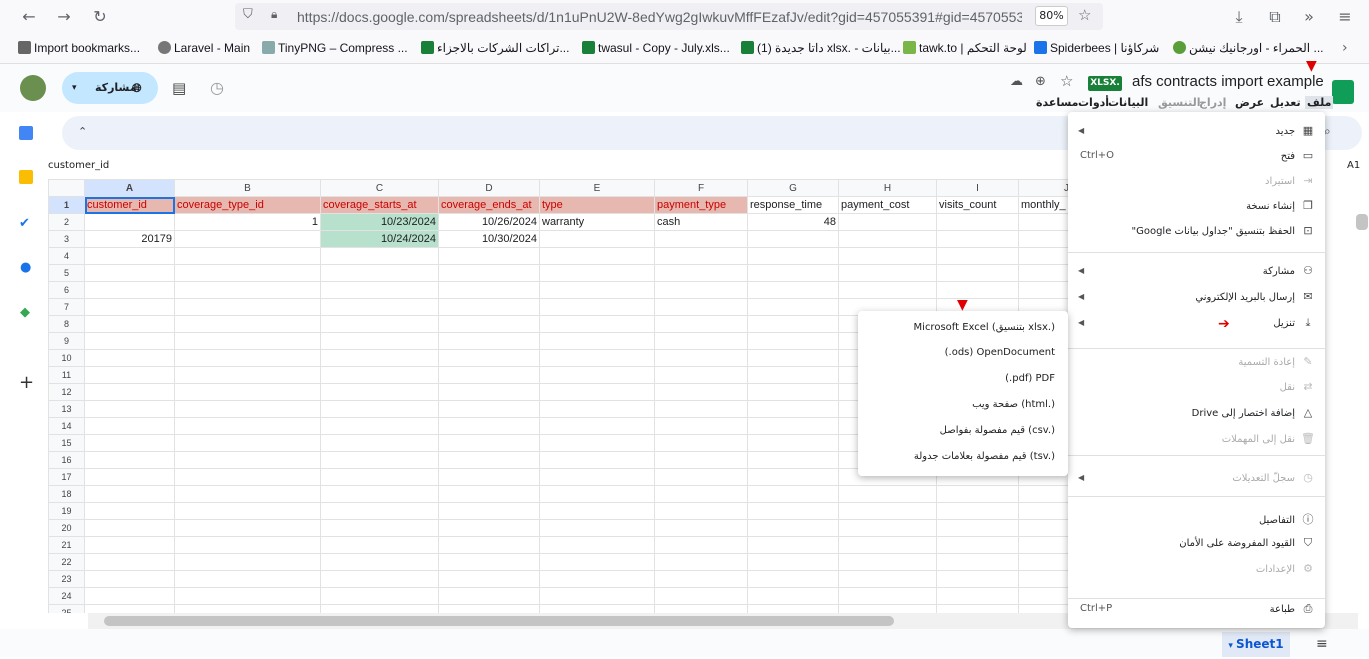 This screenshot has height=659, width=1369. I want to click on cell: type, so click(597, 205).